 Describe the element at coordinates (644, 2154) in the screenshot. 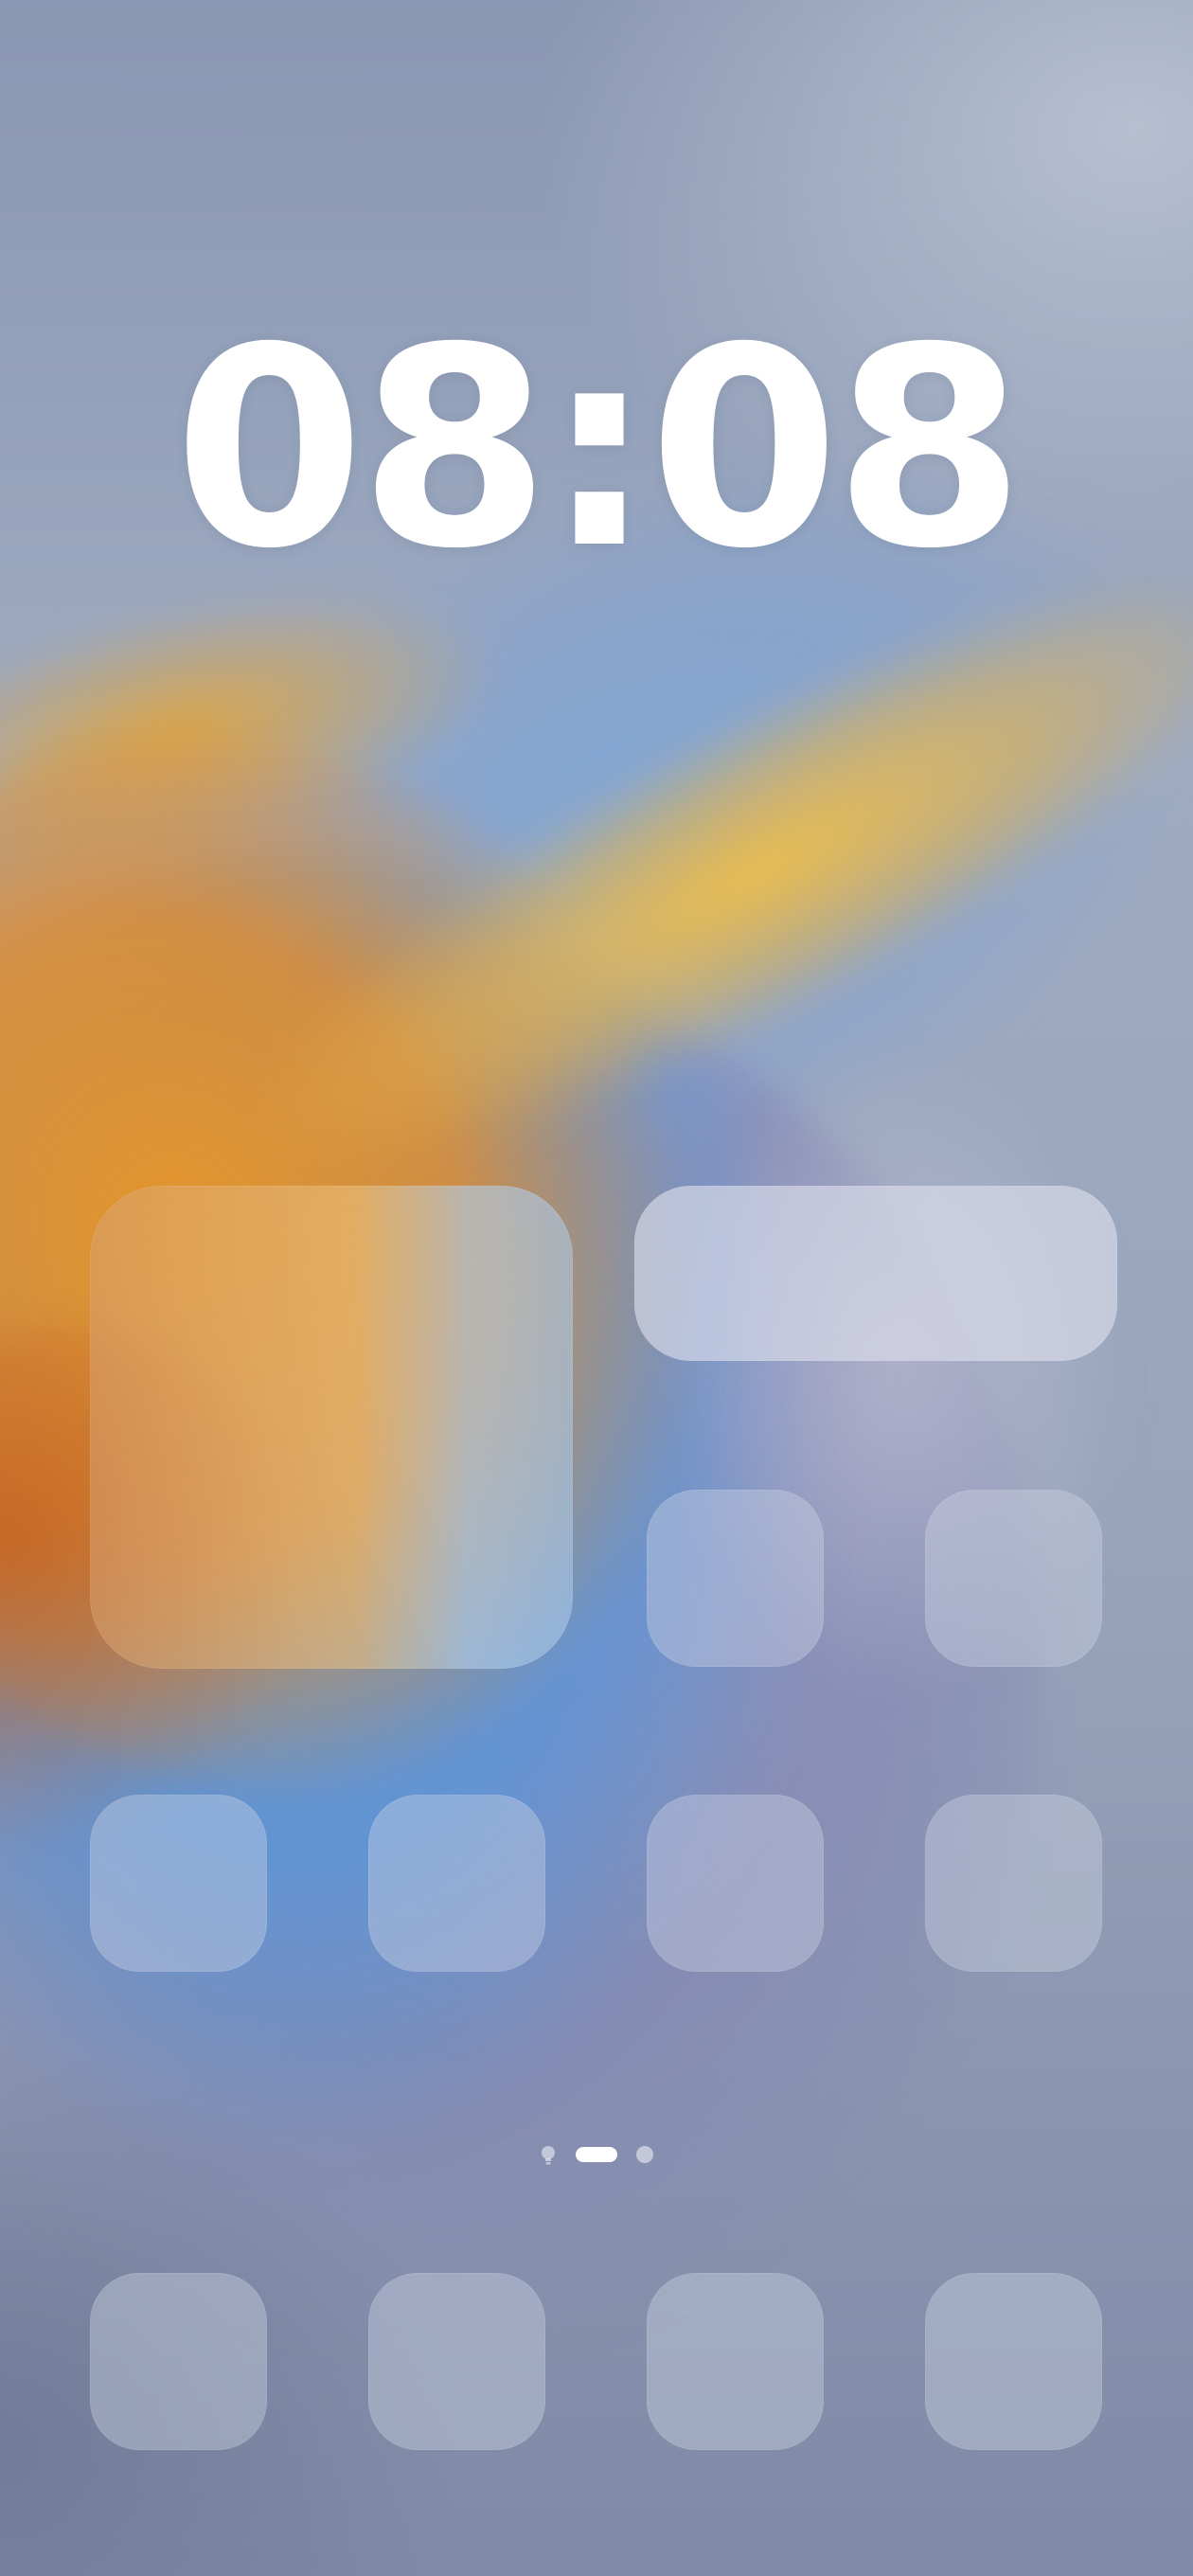

I see `page-dot` at that location.